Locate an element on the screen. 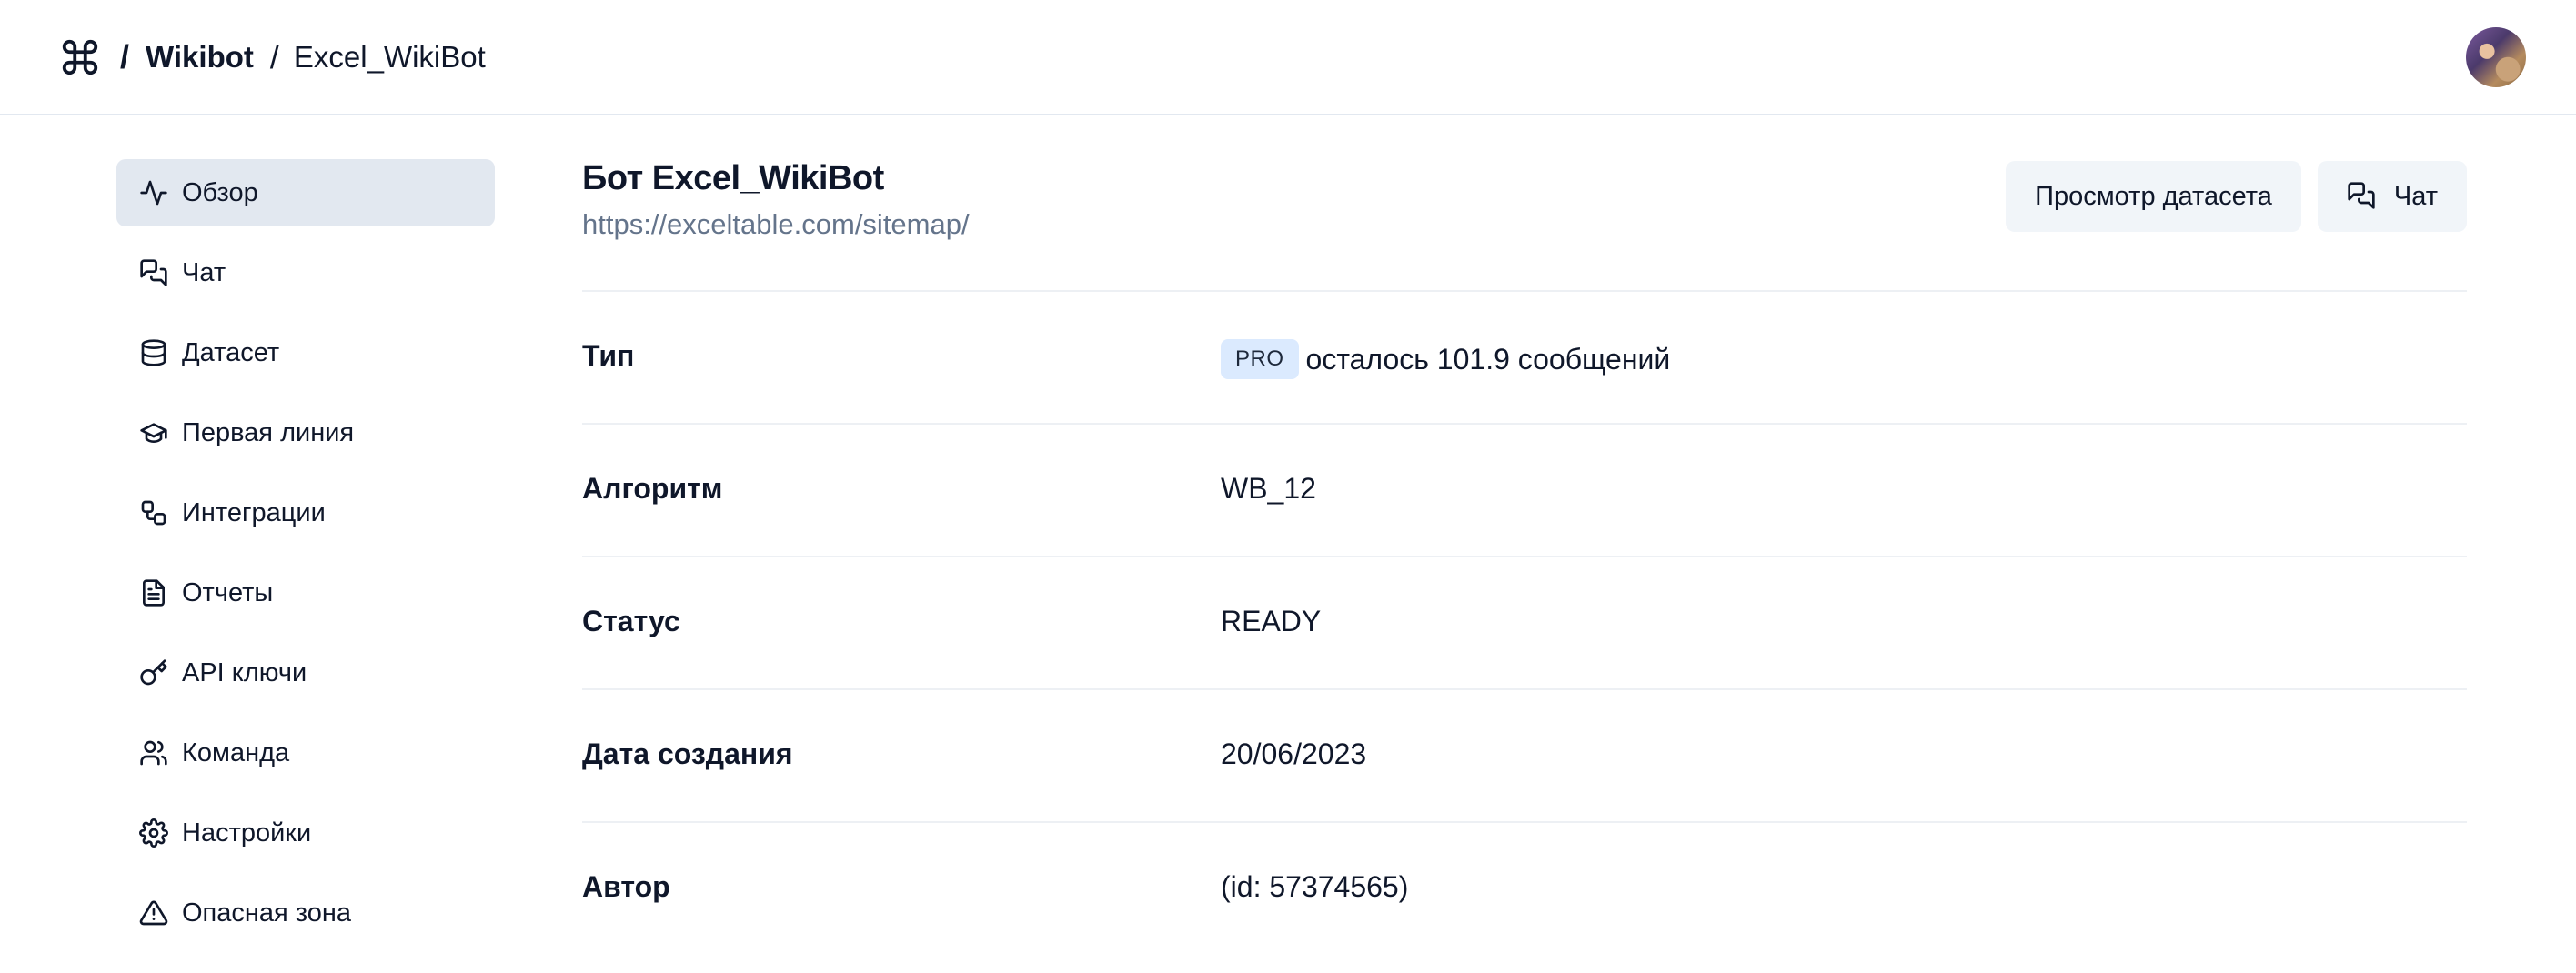 Image resolution: width=2576 pixels, height=973 pixels. info-label: Дата создания is located at coordinates (687, 753).